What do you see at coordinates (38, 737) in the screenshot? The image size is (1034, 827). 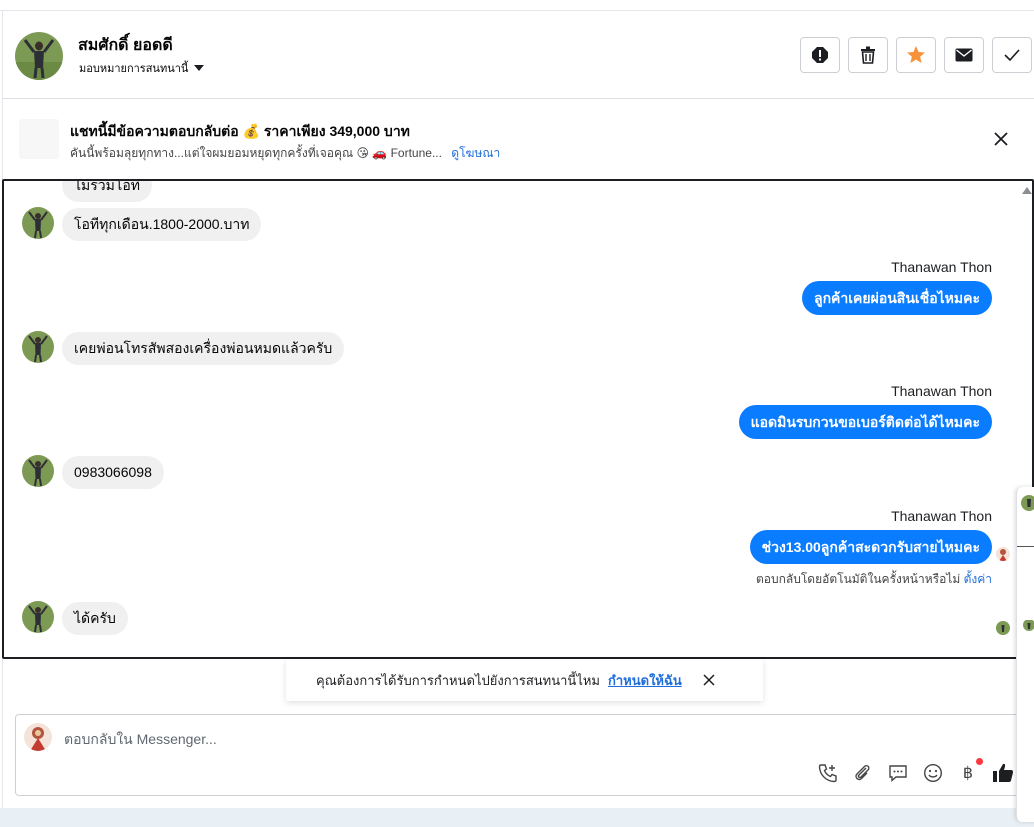 I see `agent-avatar` at bounding box center [38, 737].